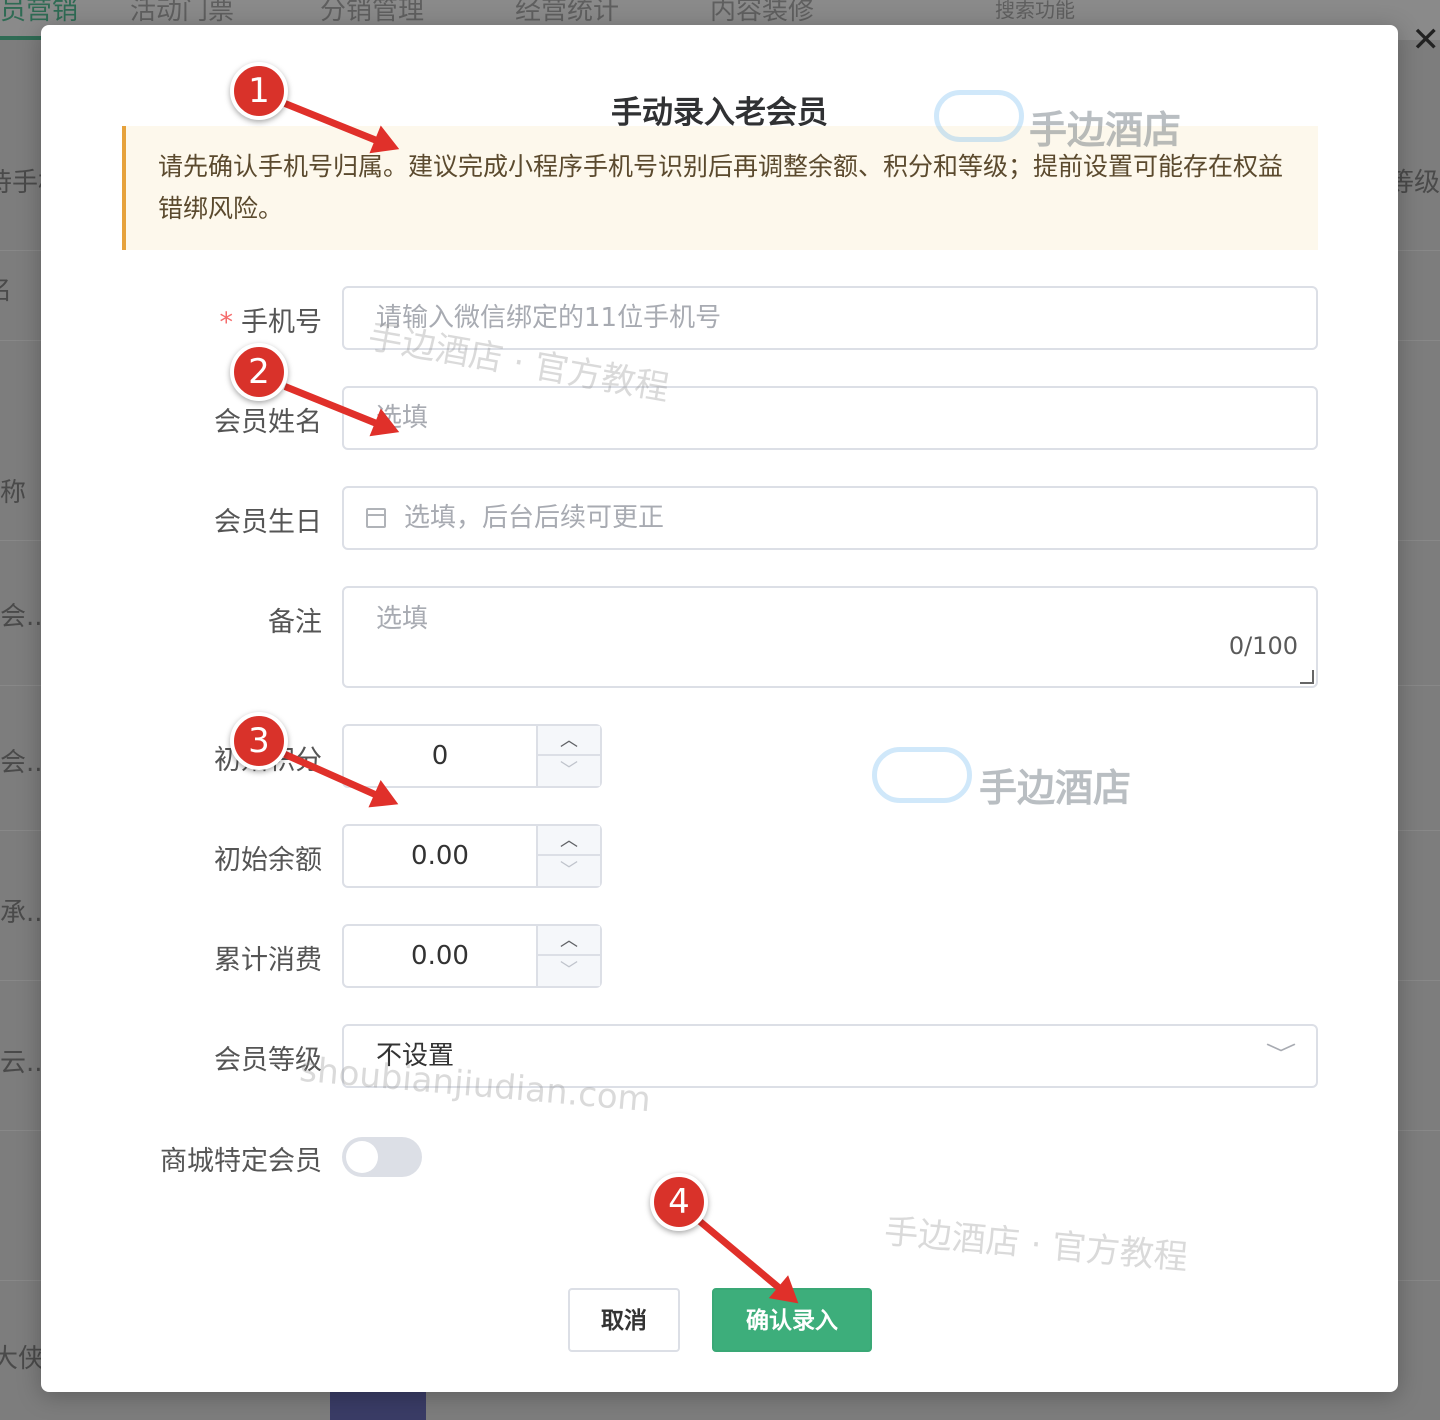 The image size is (1440, 1420). What do you see at coordinates (6, 288) in the screenshot?
I see `bg-cell-text: 名` at bounding box center [6, 288].